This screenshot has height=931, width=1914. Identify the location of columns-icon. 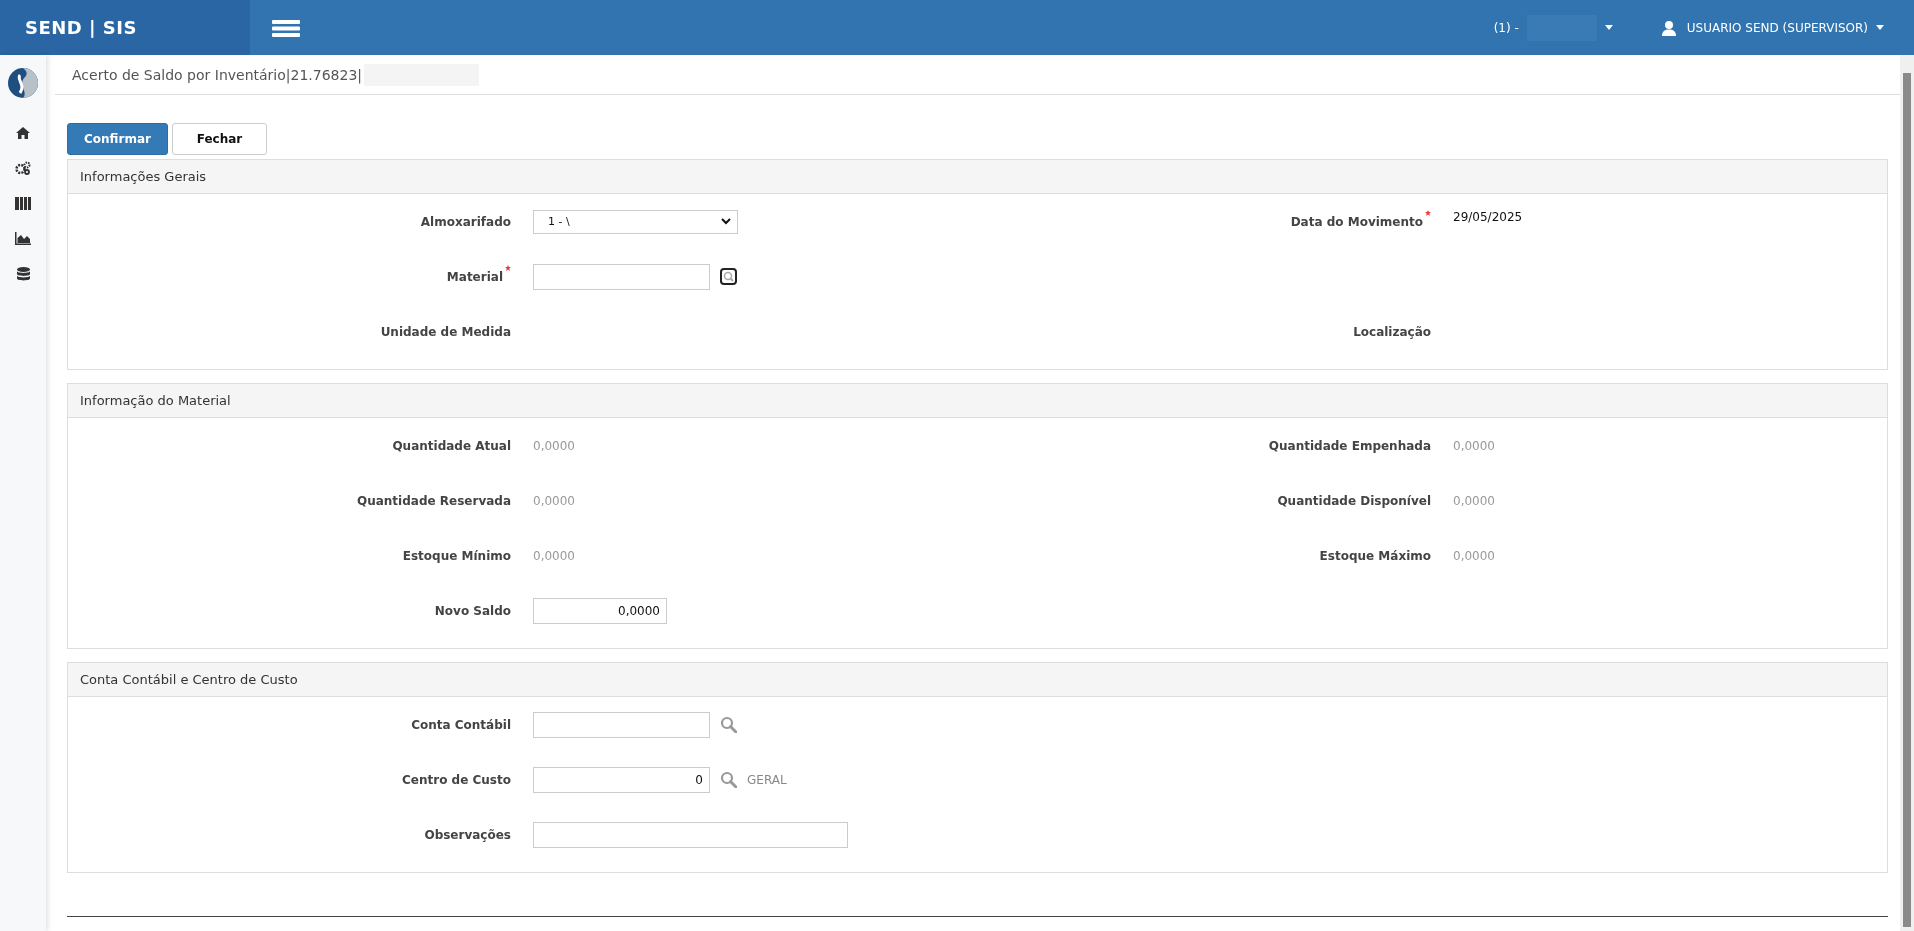
(23, 203).